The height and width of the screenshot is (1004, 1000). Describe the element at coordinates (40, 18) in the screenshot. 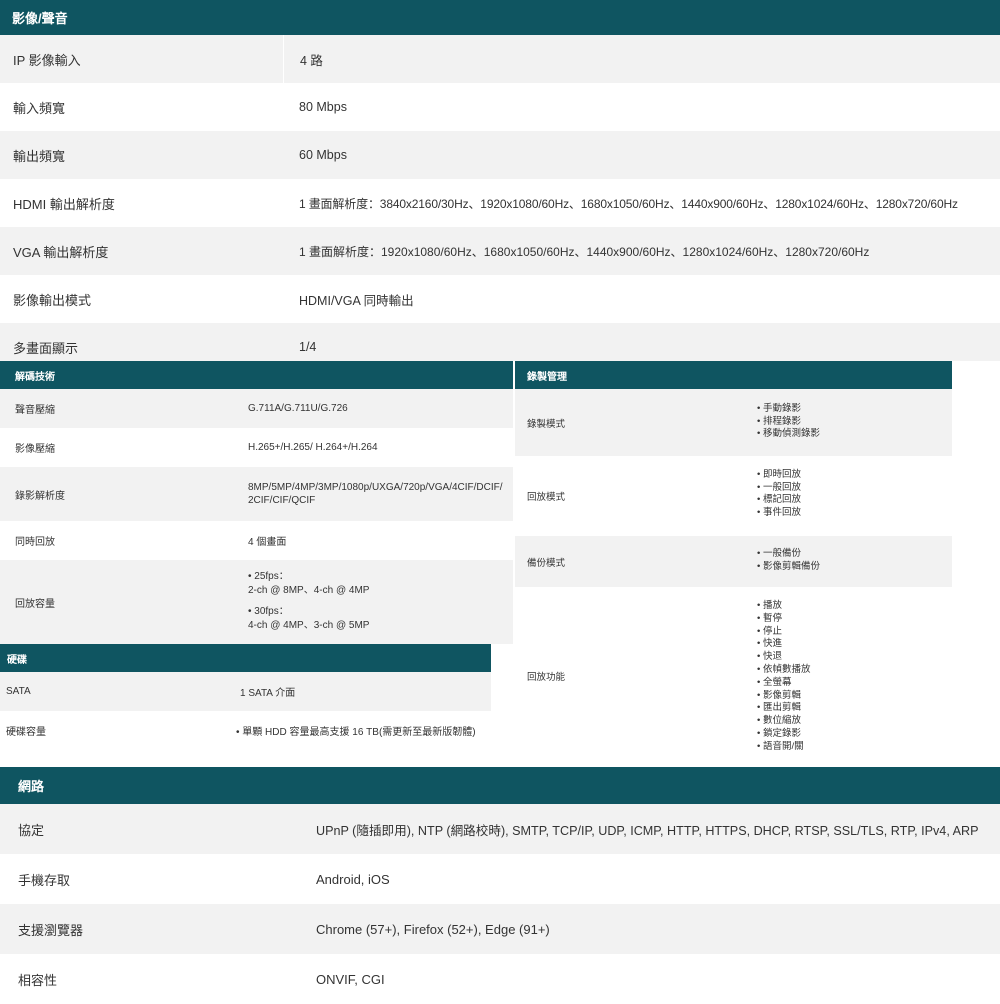

I see `av-title: 影像/聲音` at that location.